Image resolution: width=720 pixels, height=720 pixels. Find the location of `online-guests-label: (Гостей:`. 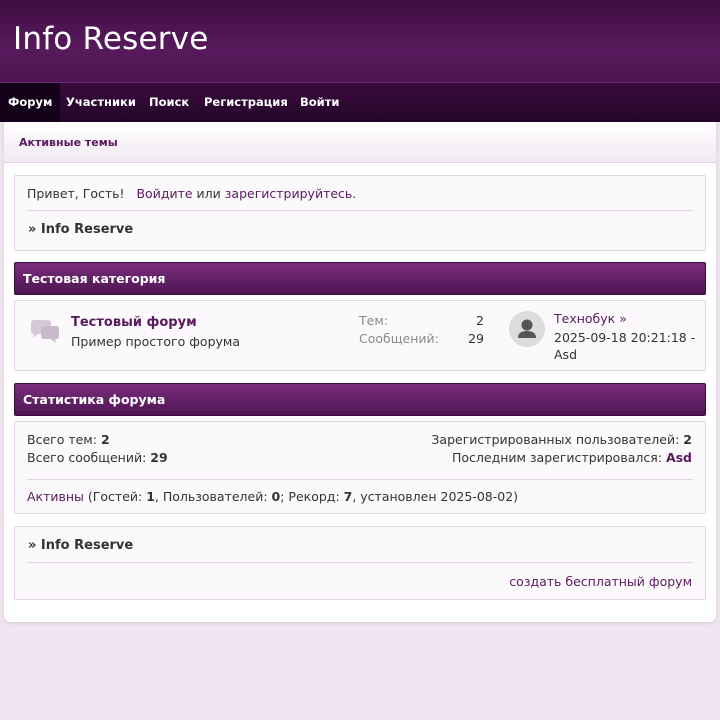

online-guests-label: (Гостей: is located at coordinates (115, 496).